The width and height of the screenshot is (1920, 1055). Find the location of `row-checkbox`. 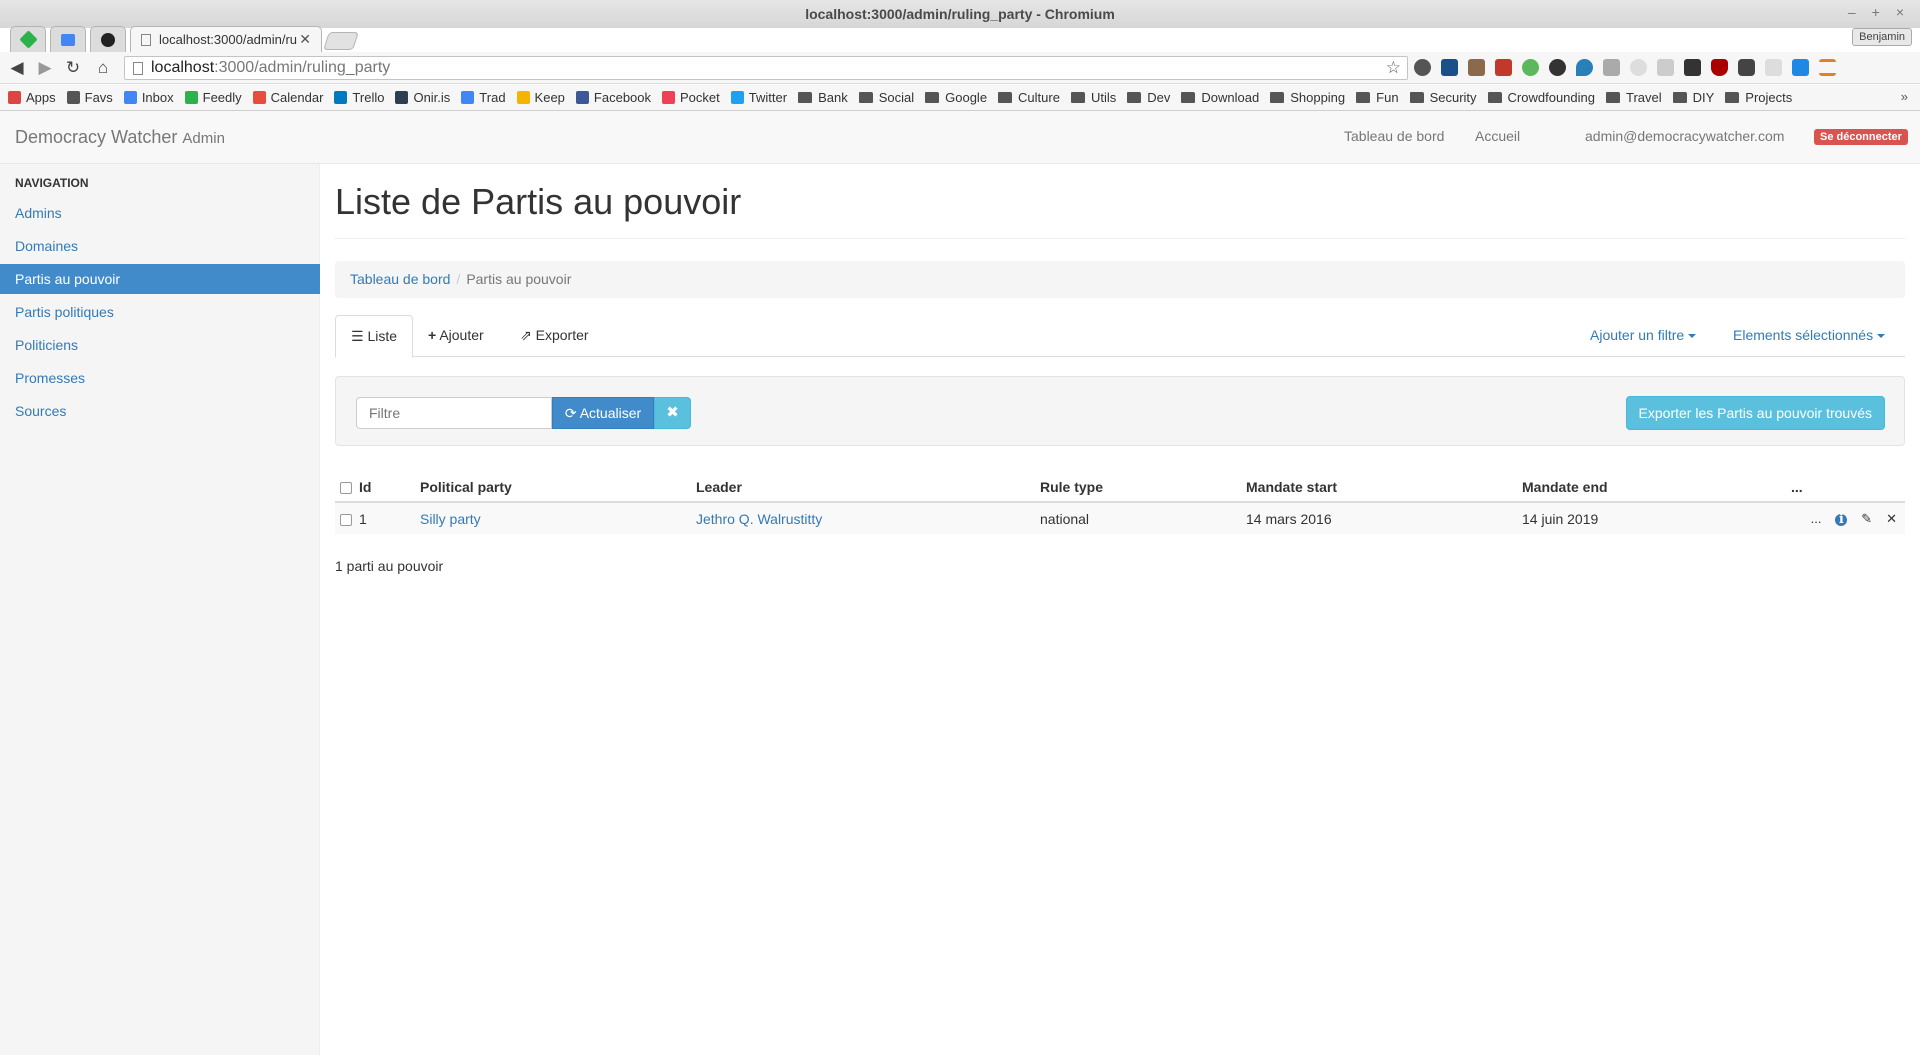

row-checkbox is located at coordinates (346, 519).